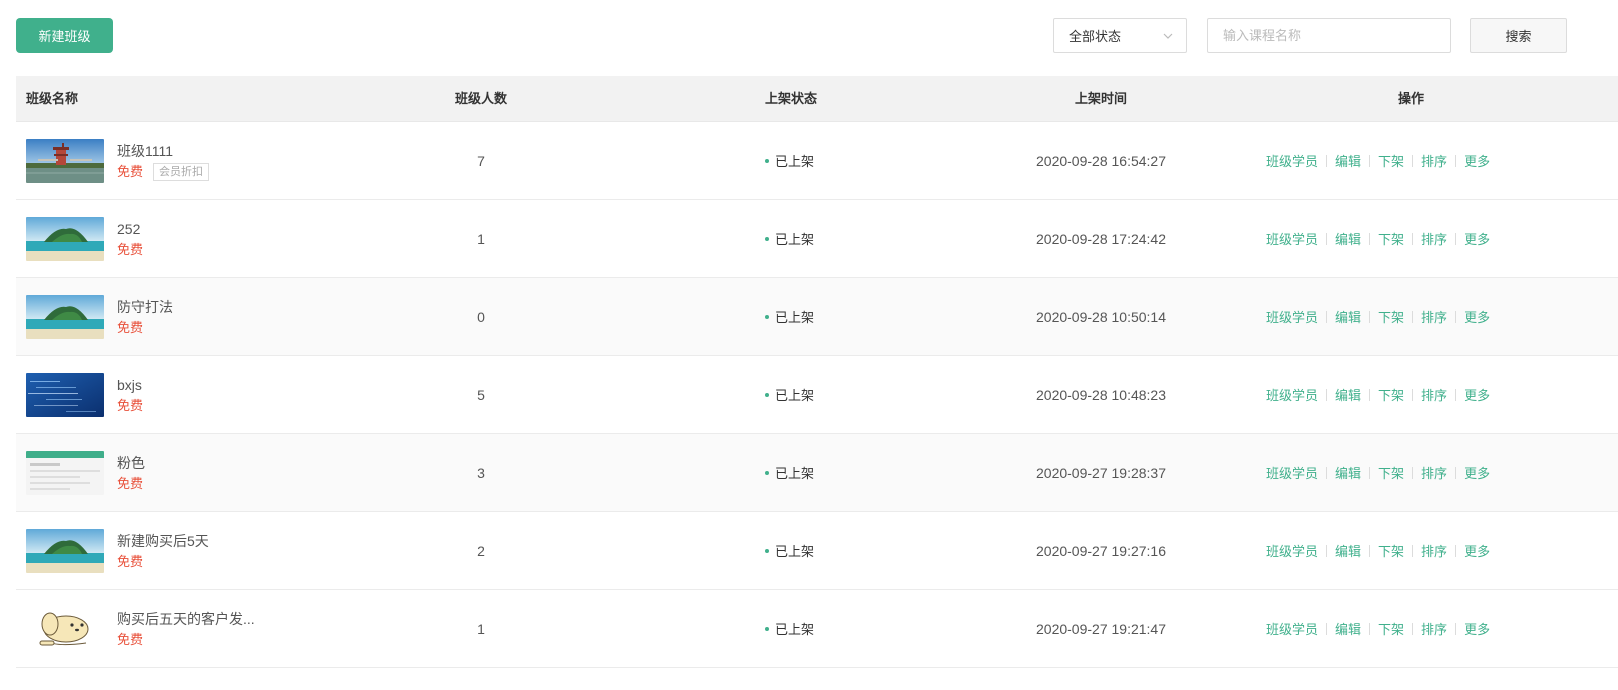  I want to click on class-thumbnail-pagoda-lake, so click(65, 160).